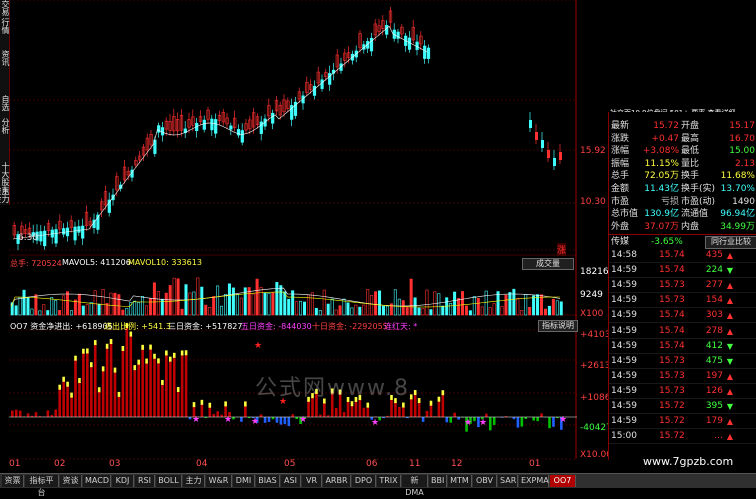  Describe the element at coordinates (682, 241) in the screenshot. I see `sector-row: 传媒 -3.65% 同行业比较` at that location.